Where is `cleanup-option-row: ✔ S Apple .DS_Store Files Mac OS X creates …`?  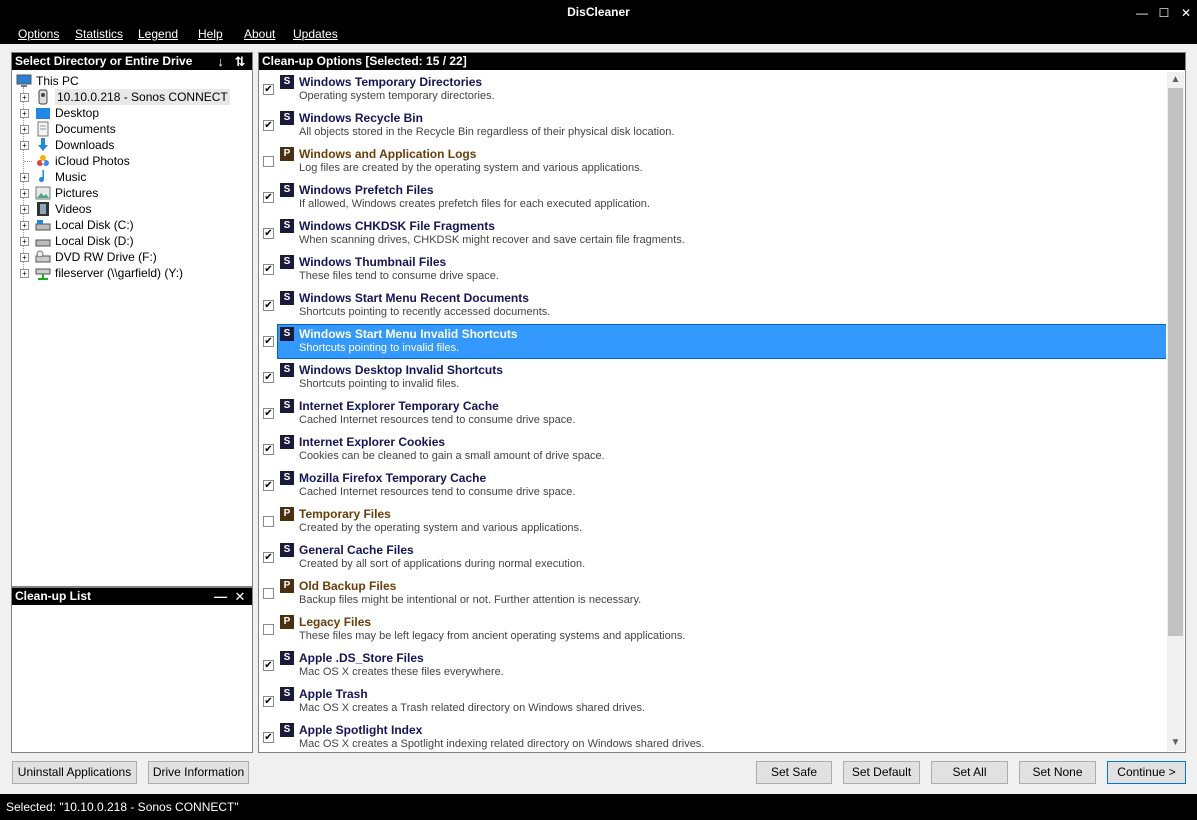
cleanup-option-row: ✔ S Apple .DS_Store Files Mac OS X creates … is located at coordinates (713, 666).